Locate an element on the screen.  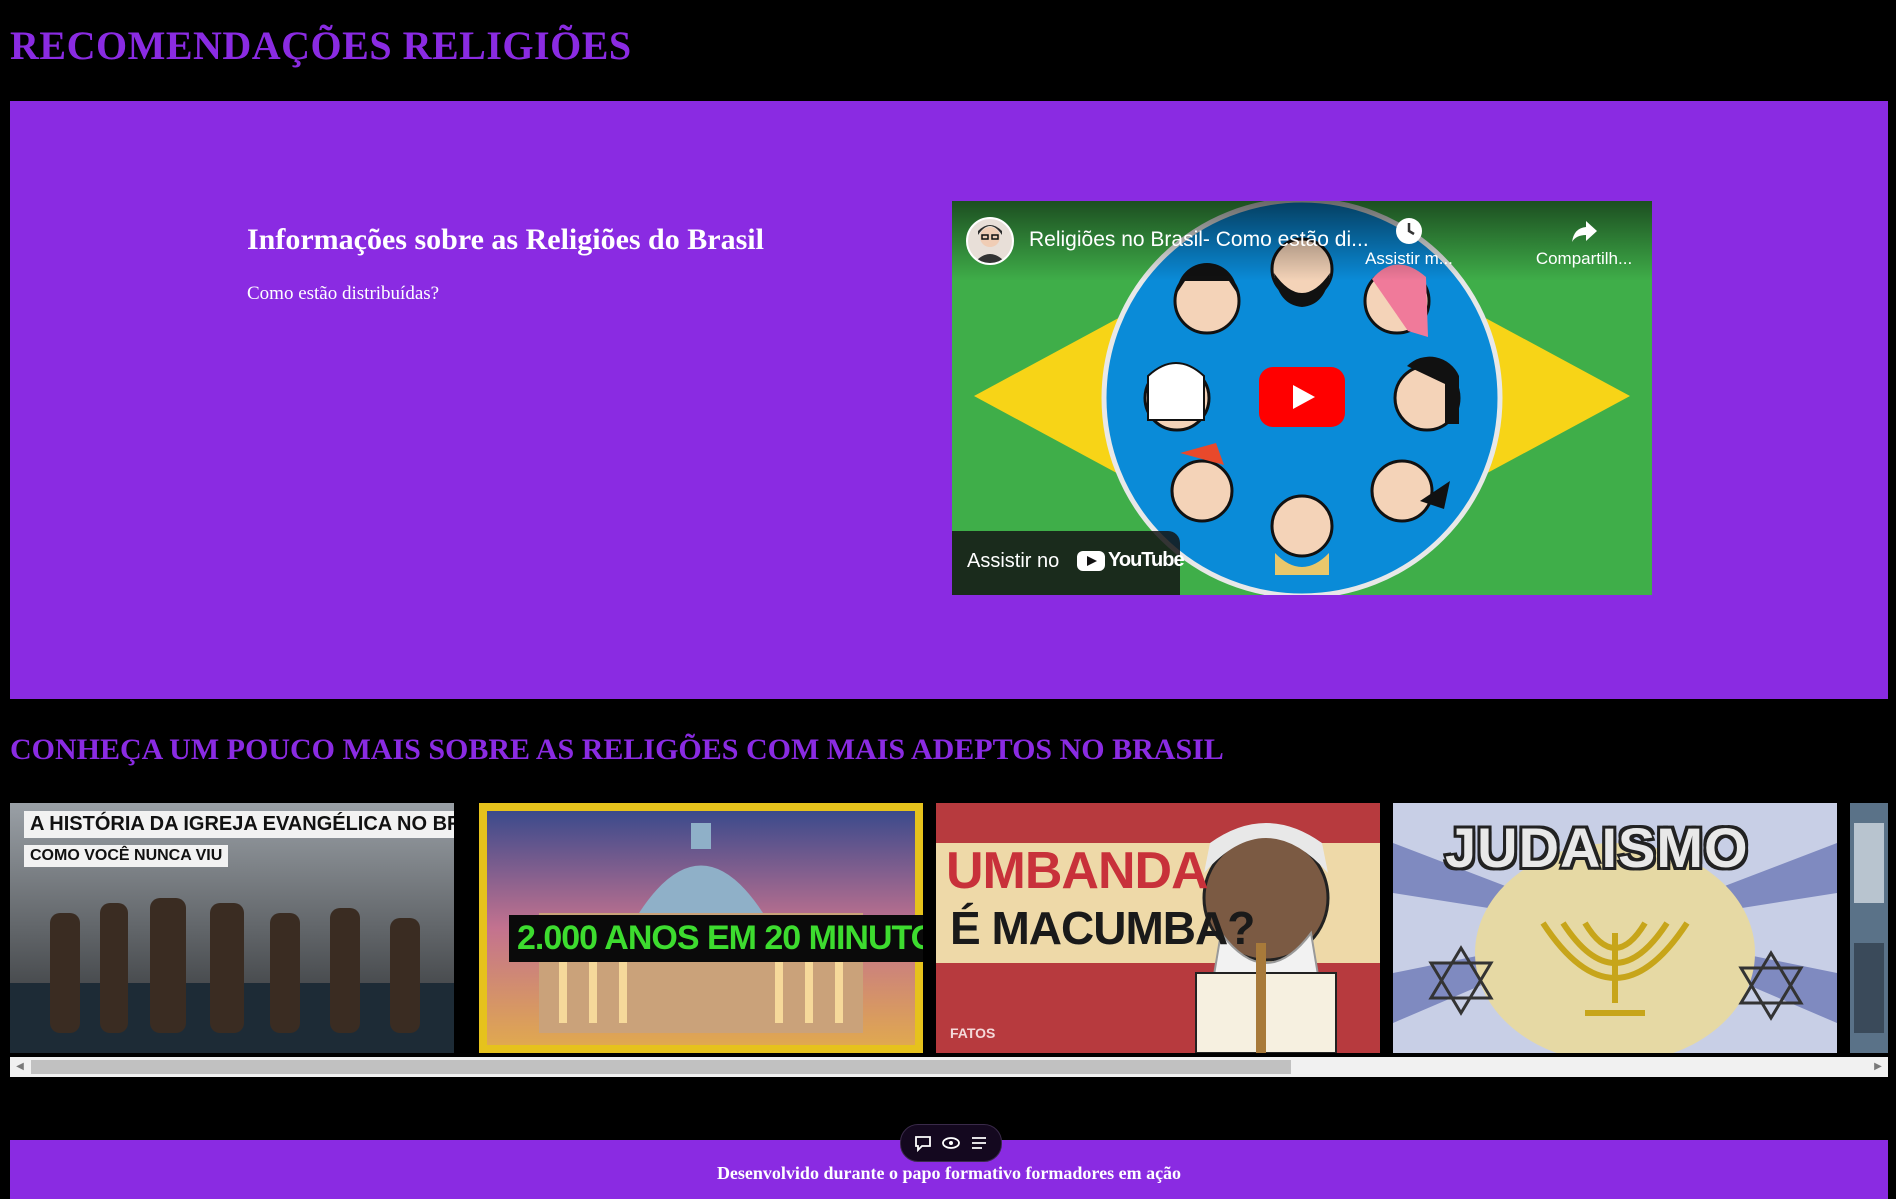
thumbnail-partial is located at coordinates (1869, 928).